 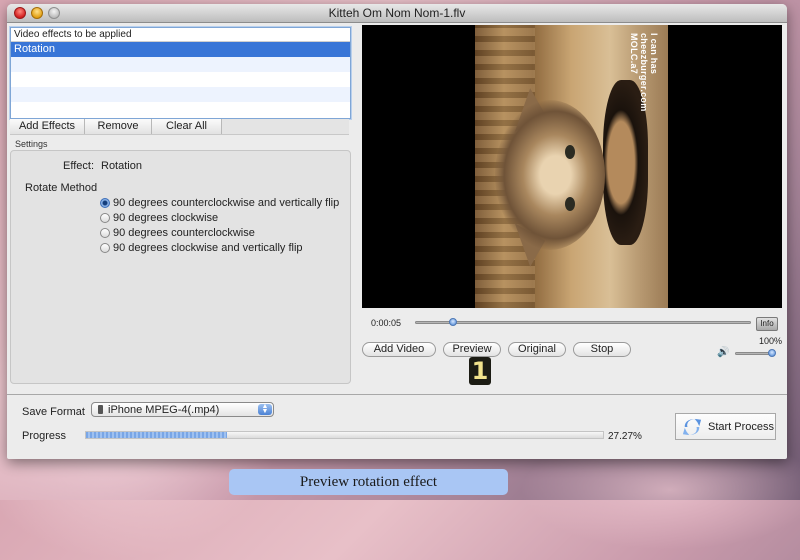 What do you see at coordinates (47, 126) in the screenshot?
I see `add-effects-button: Add Effects` at bounding box center [47, 126].